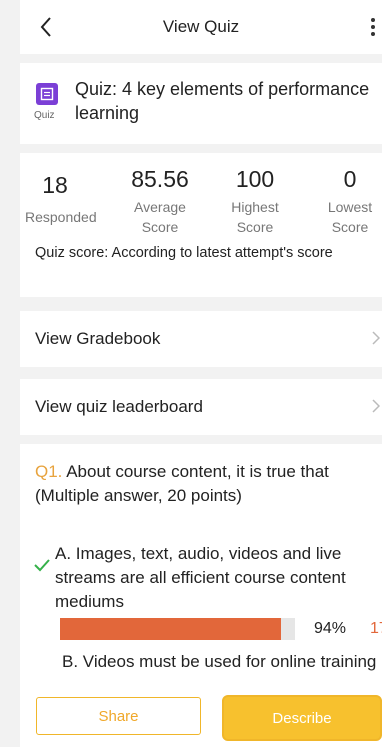  Describe the element at coordinates (160, 179) in the screenshot. I see `stat-value: 85.56` at that location.